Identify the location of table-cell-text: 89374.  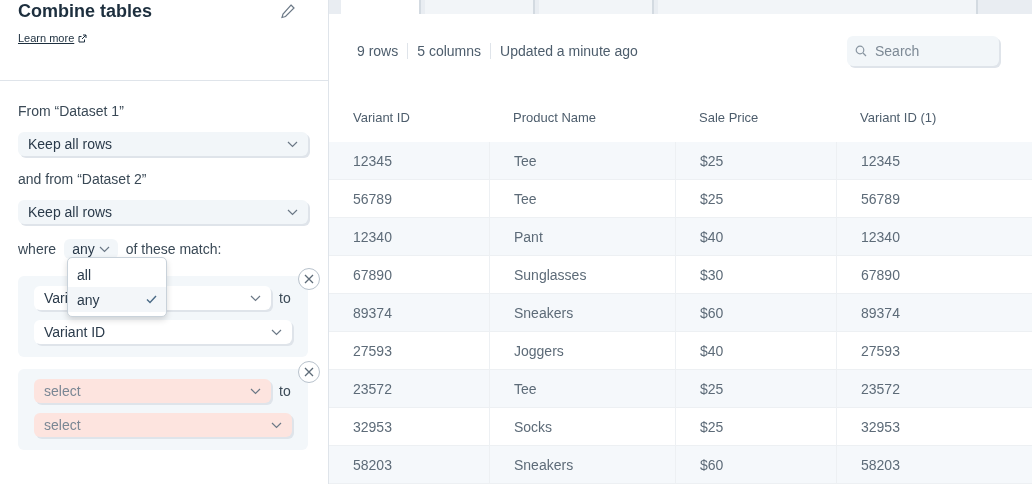
(372, 313).